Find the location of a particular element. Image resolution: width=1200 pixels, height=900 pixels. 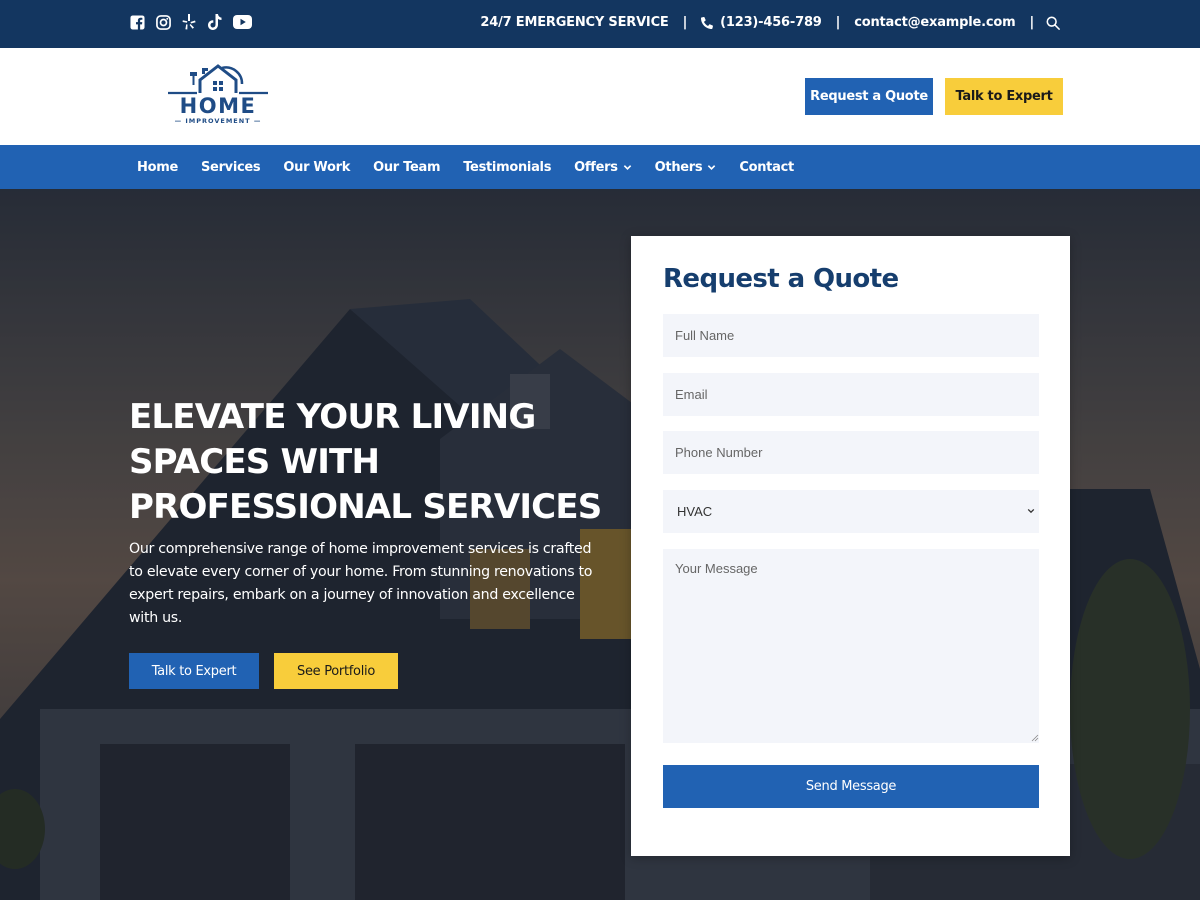

nav-label: Contact is located at coordinates (766, 167).